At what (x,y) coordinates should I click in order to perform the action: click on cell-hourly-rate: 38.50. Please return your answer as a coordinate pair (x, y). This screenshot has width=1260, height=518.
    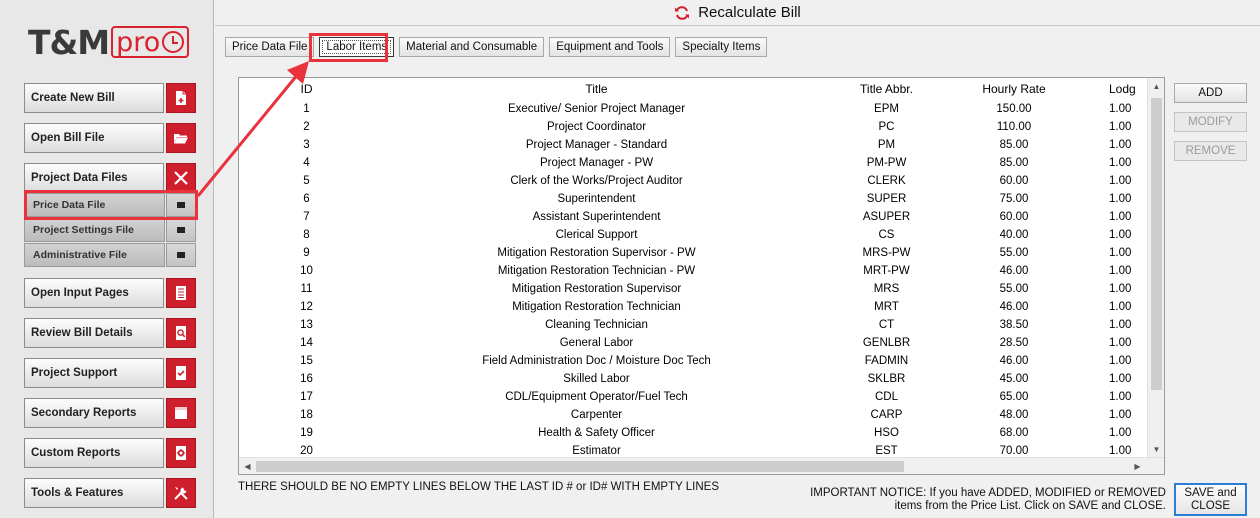
    Looking at the image, I should click on (1014, 325).